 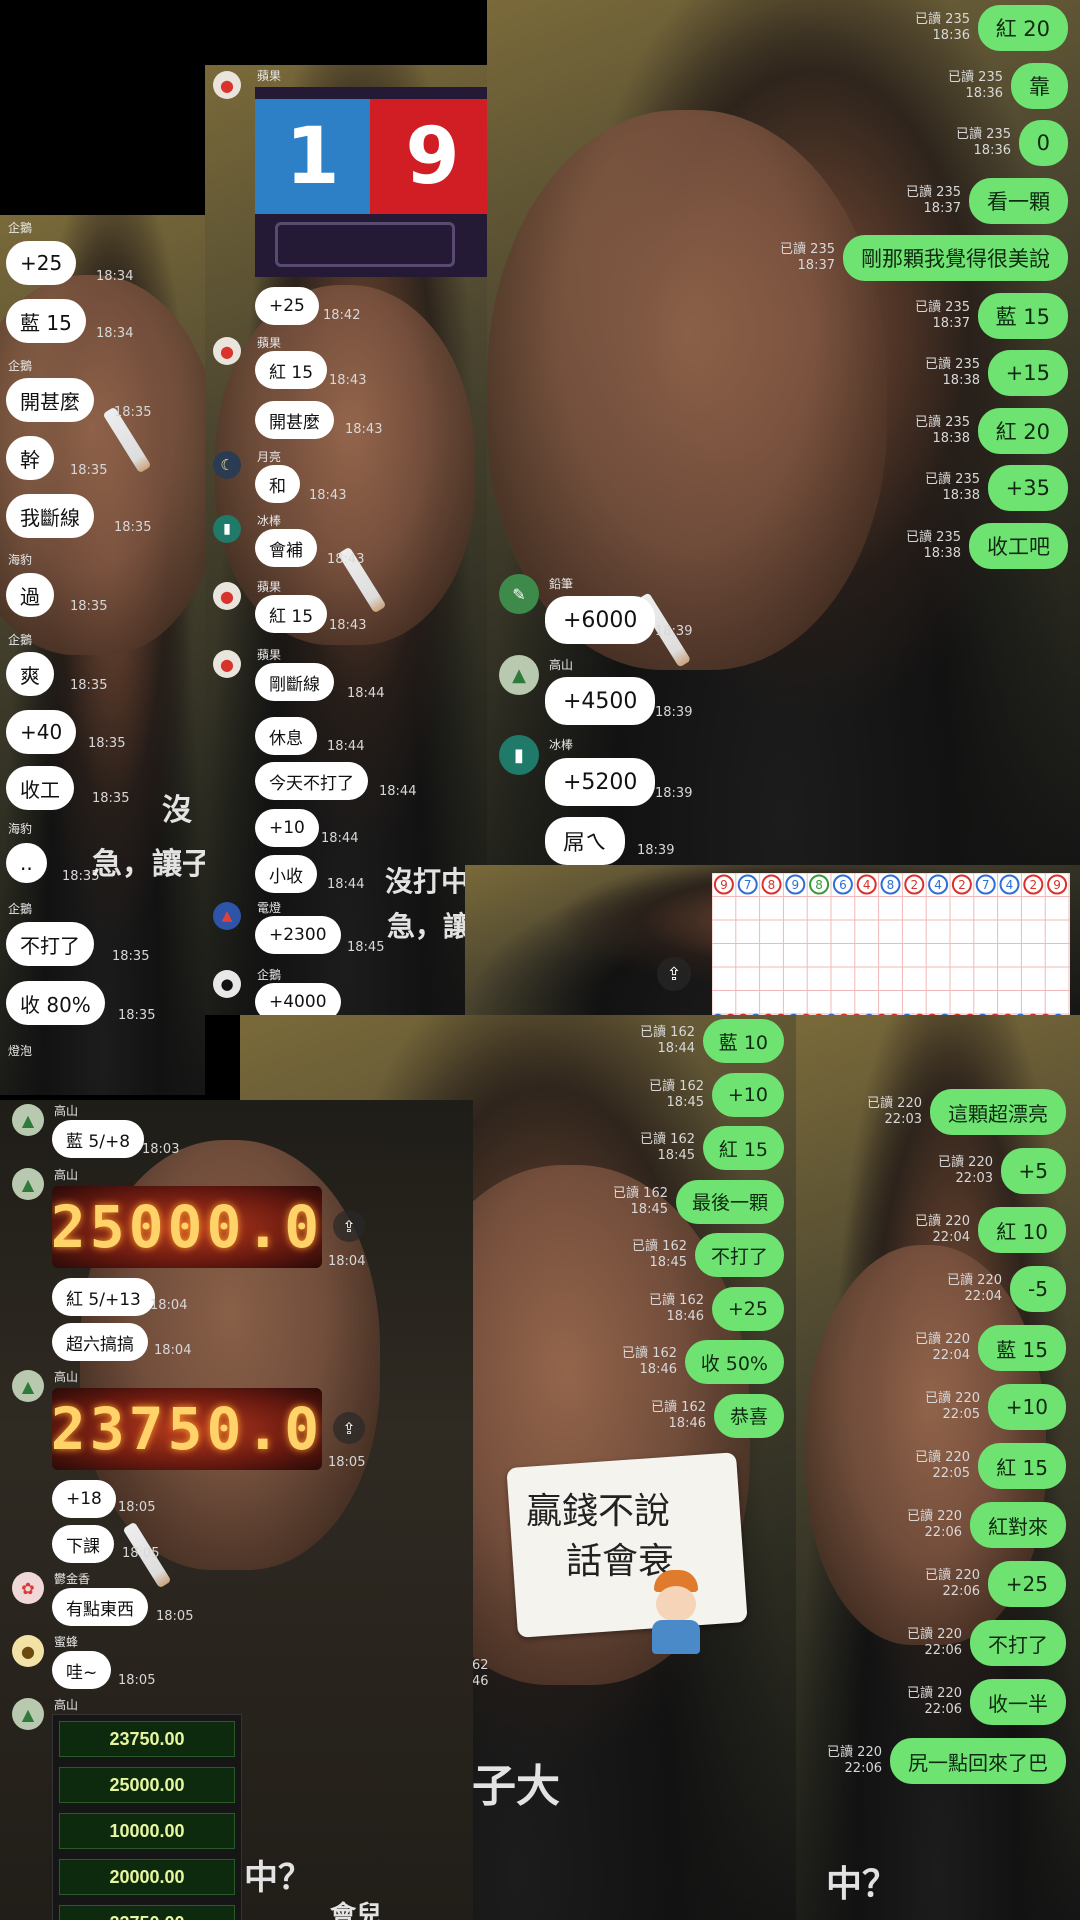 I want to click on message-bubble: 下課, so click(x=83, y=1544).